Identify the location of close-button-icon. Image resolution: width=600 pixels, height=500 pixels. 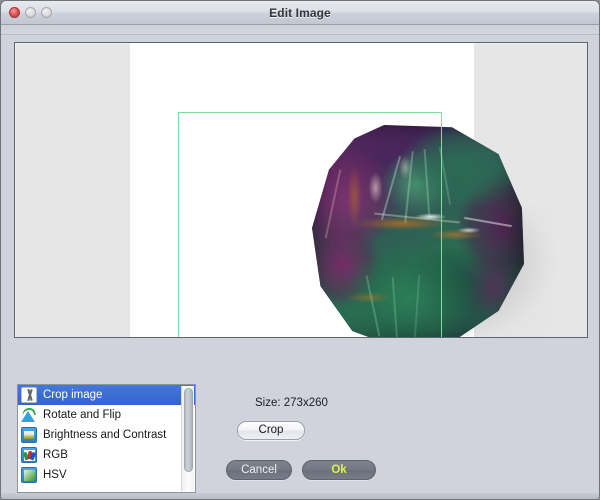
(14, 12).